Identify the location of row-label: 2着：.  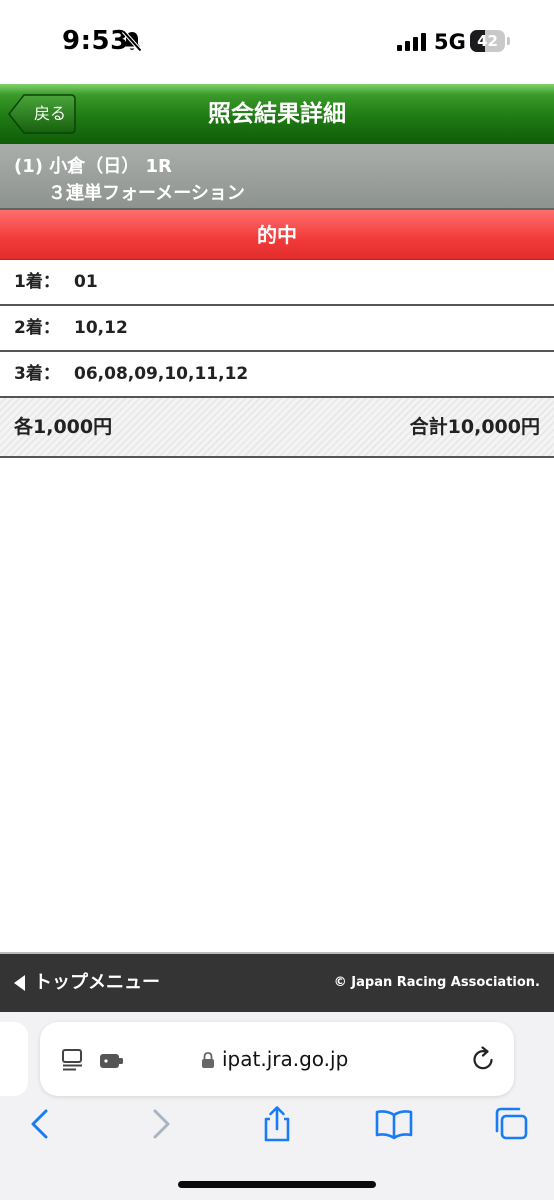
(37, 328).